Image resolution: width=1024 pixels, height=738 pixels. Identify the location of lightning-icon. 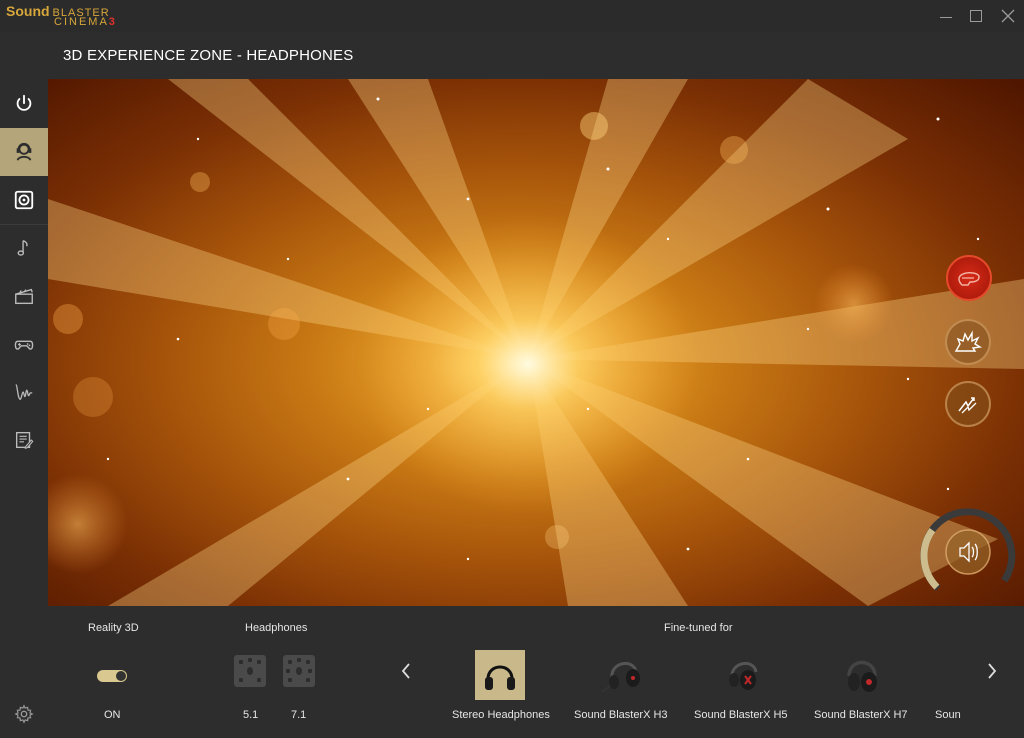
(967, 405).